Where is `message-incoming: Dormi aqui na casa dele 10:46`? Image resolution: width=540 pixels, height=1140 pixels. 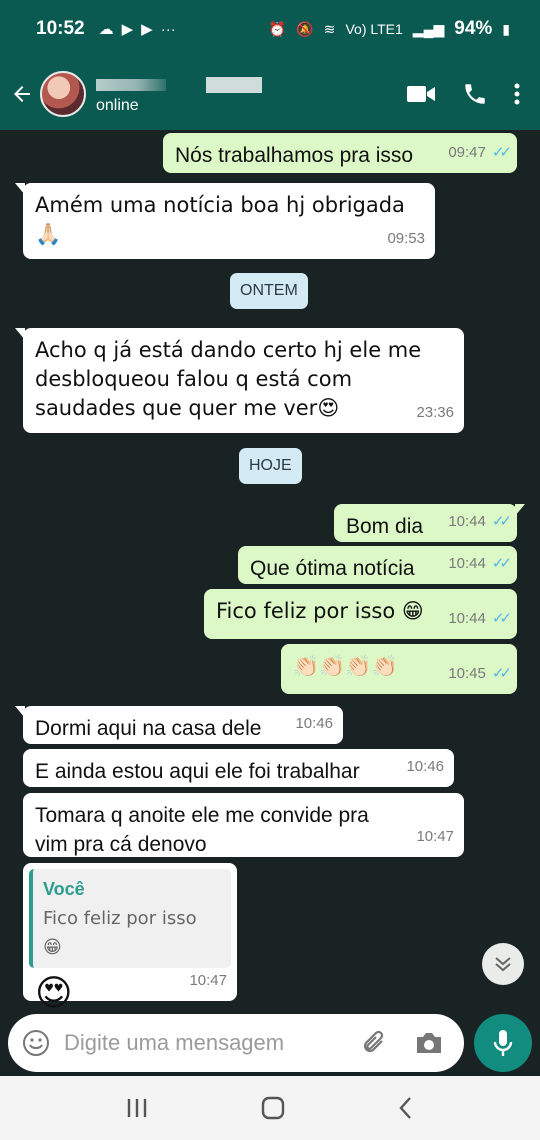
message-incoming: Dormi aqui na casa dele 10:46 is located at coordinates (179, 725).